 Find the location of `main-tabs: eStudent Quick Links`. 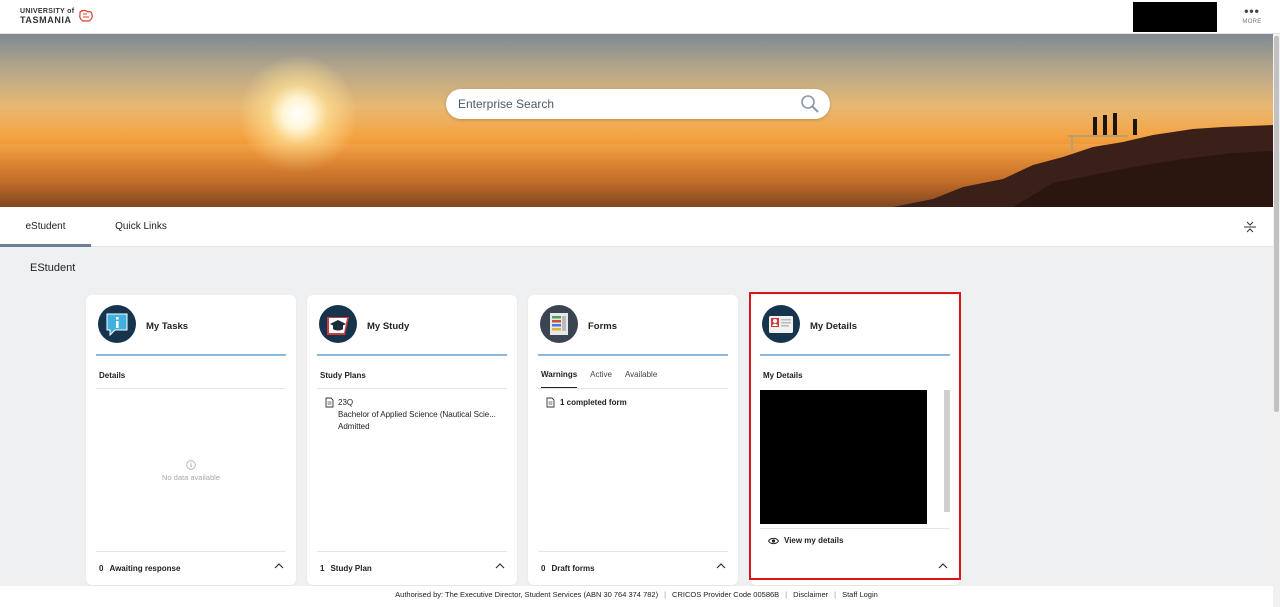

main-tabs: eStudent Quick Links is located at coordinates (636, 227).